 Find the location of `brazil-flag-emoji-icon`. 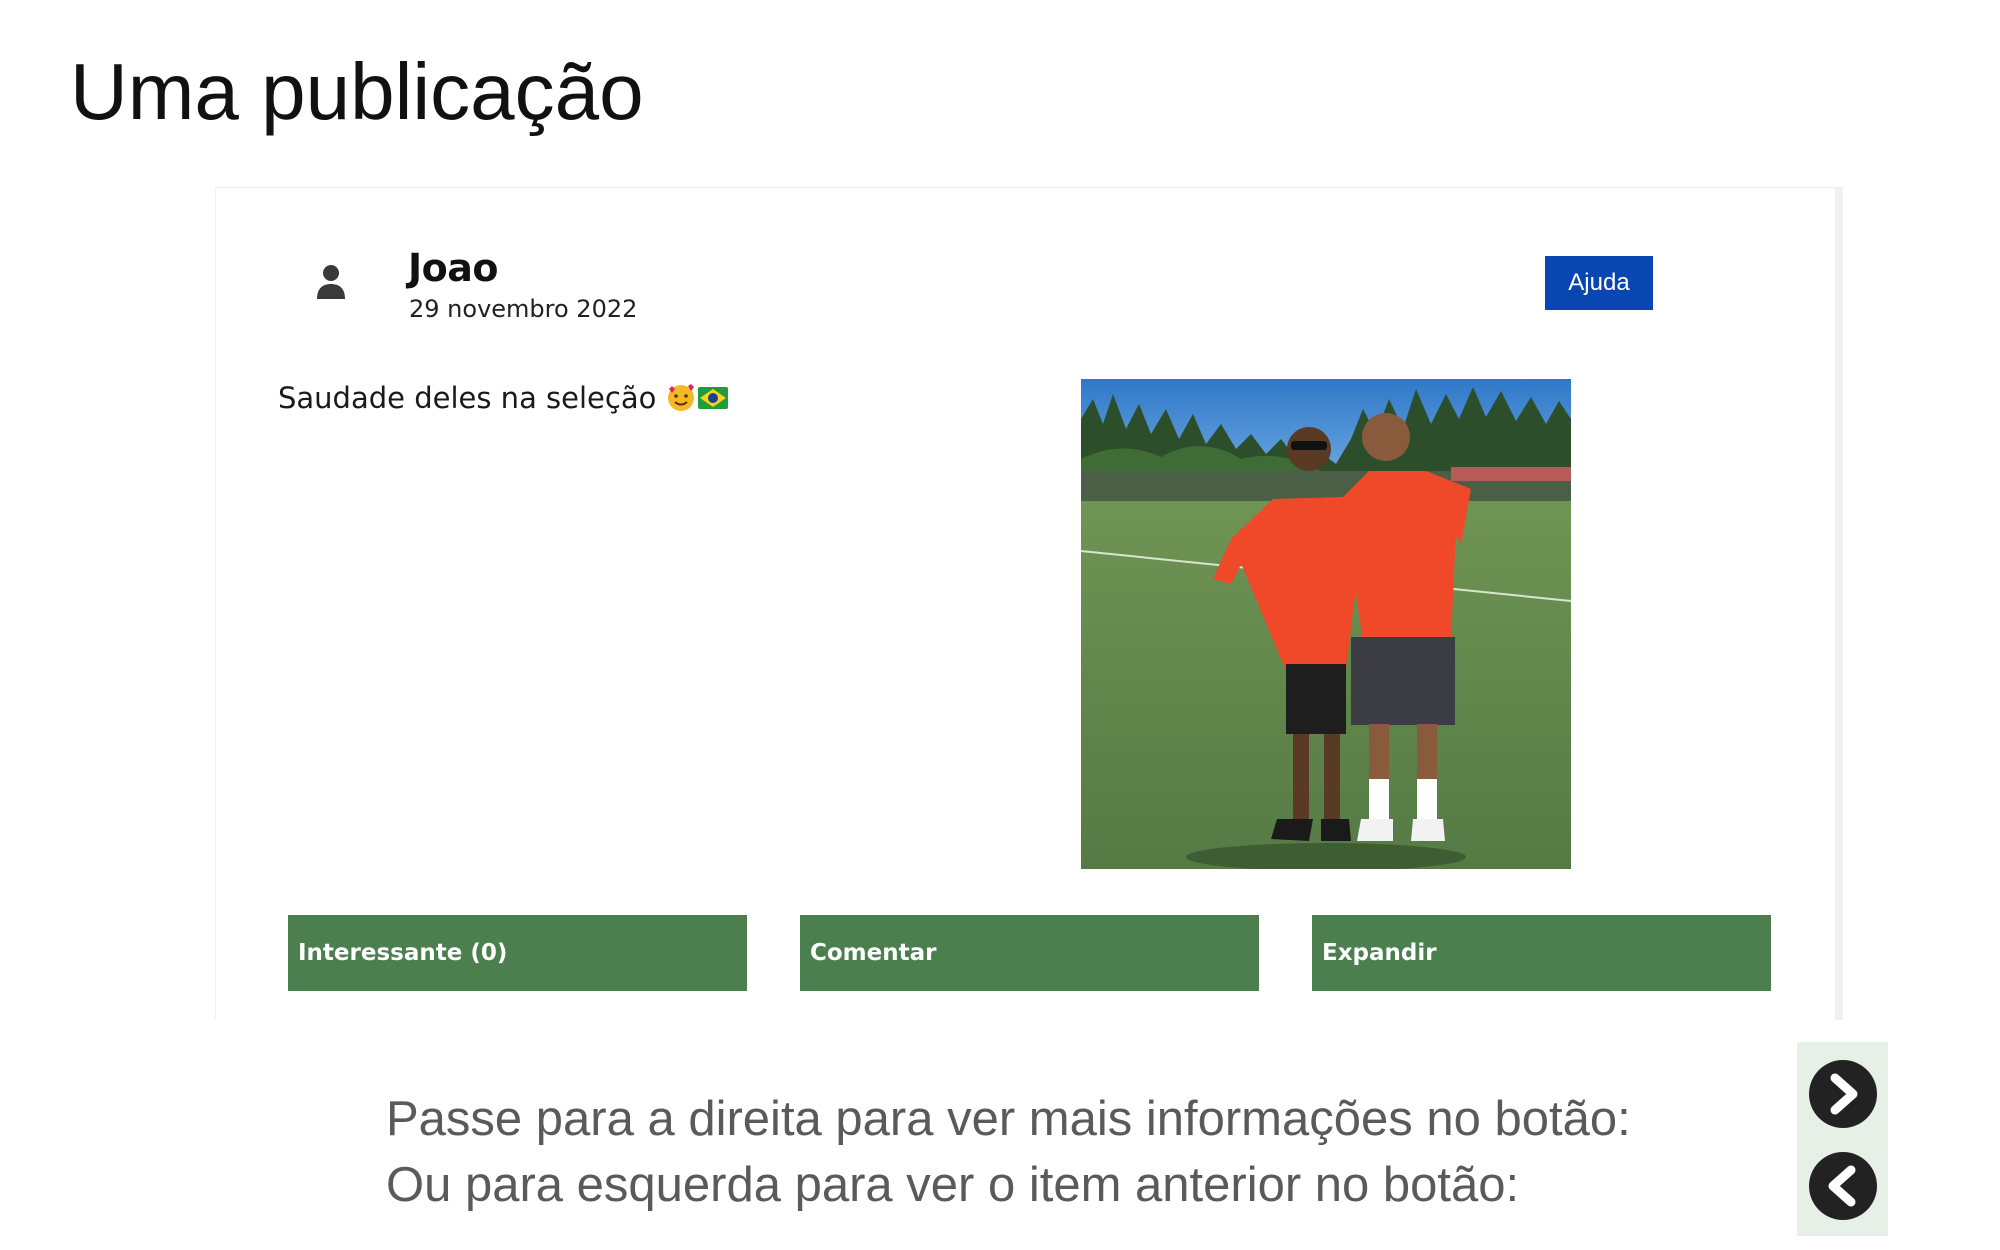

brazil-flag-emoji-icon is located at coordinates (713, 398).